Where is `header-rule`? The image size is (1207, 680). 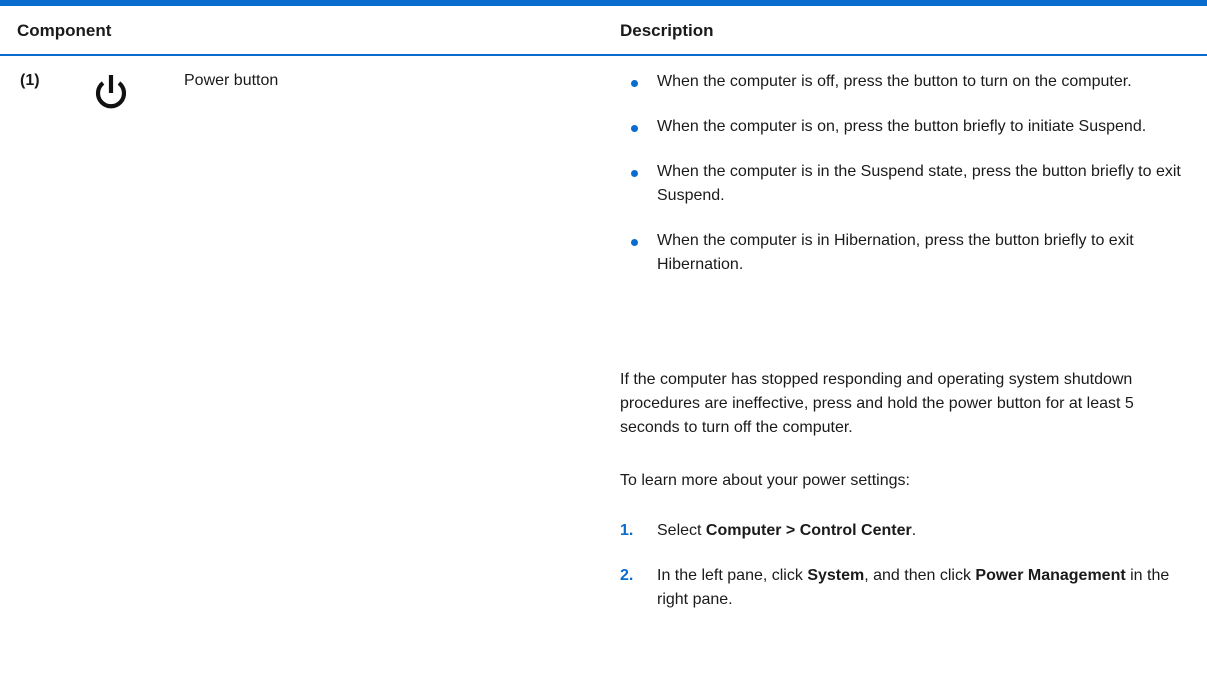 header-rule is located at coordinates (603, 55).